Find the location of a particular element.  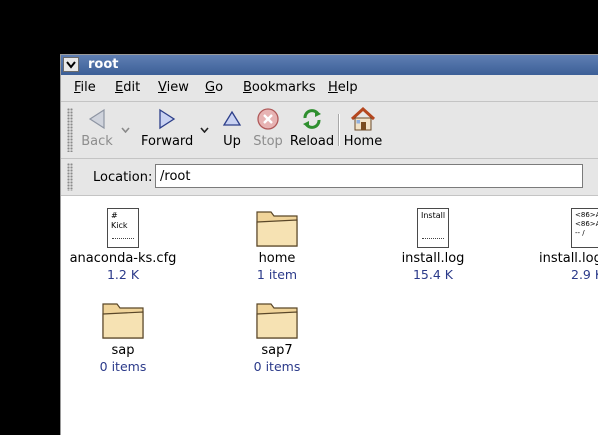

file-info: 2.9 K is located at coordinates (584, 274).